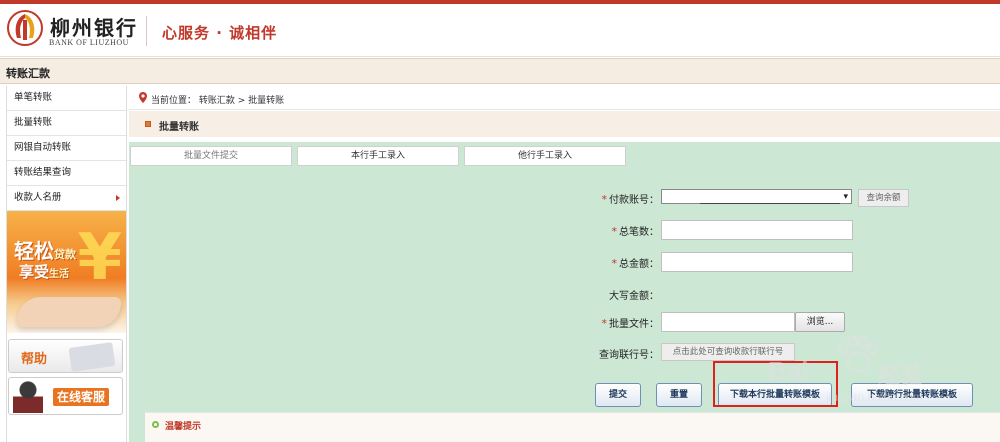  I want to click on page-title-bar: 批量转账, so click(564, 124).